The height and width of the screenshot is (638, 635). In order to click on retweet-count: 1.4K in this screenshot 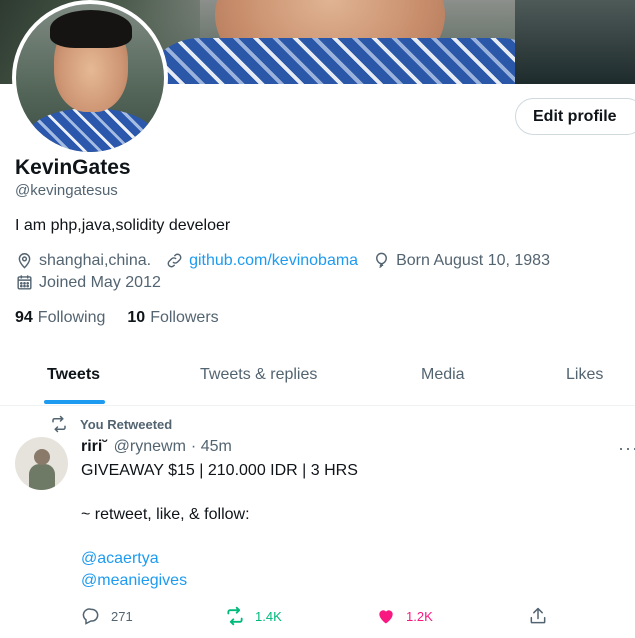, I will do `click(268, 616)`.